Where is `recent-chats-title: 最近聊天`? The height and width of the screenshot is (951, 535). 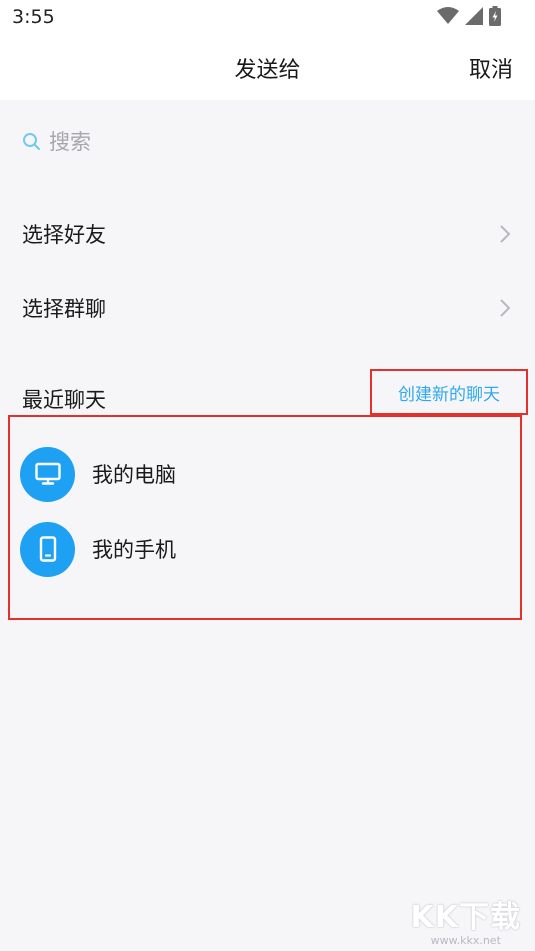 recent-chats-title: 最近聊天 is located at coordinates (64, 400).